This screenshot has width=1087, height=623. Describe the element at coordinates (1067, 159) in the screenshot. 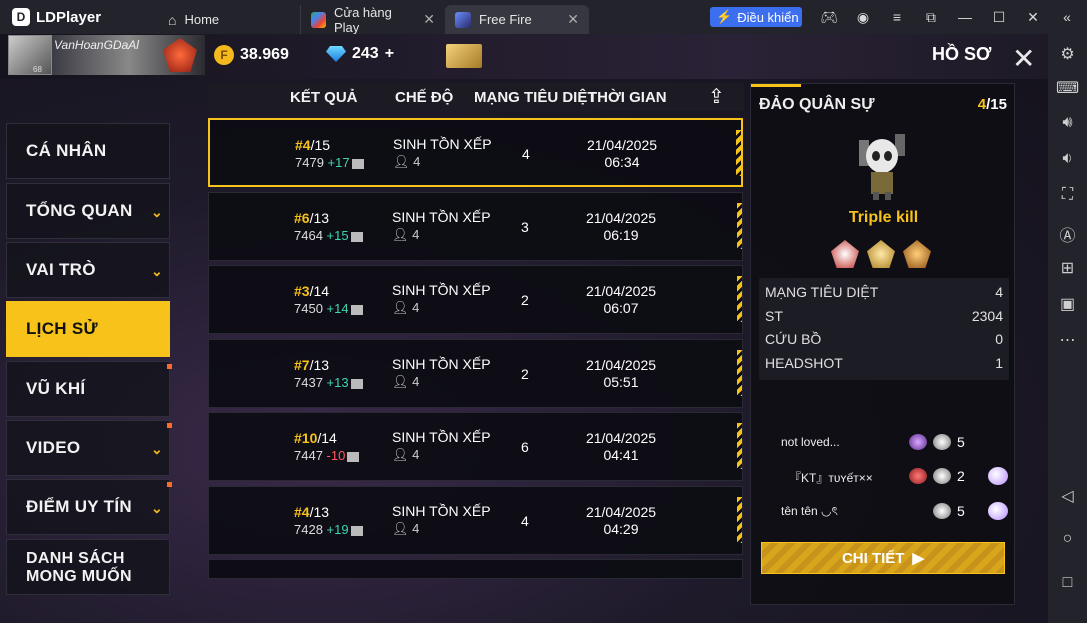

I see `volume-down-icon: 🔉︎` at that location.